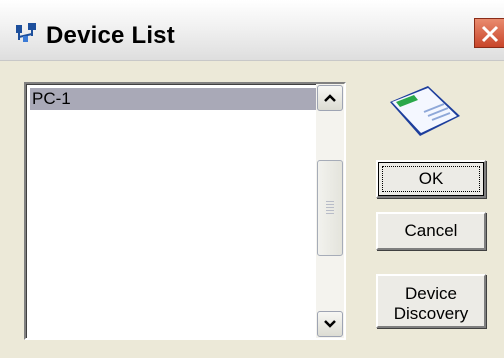 The width and height of the screenshot is (504, 358). What do you see at coordinates (431, 293) in the screenshot?
I see `discovery-label-line1: Device` at bounding box center [431, 293].